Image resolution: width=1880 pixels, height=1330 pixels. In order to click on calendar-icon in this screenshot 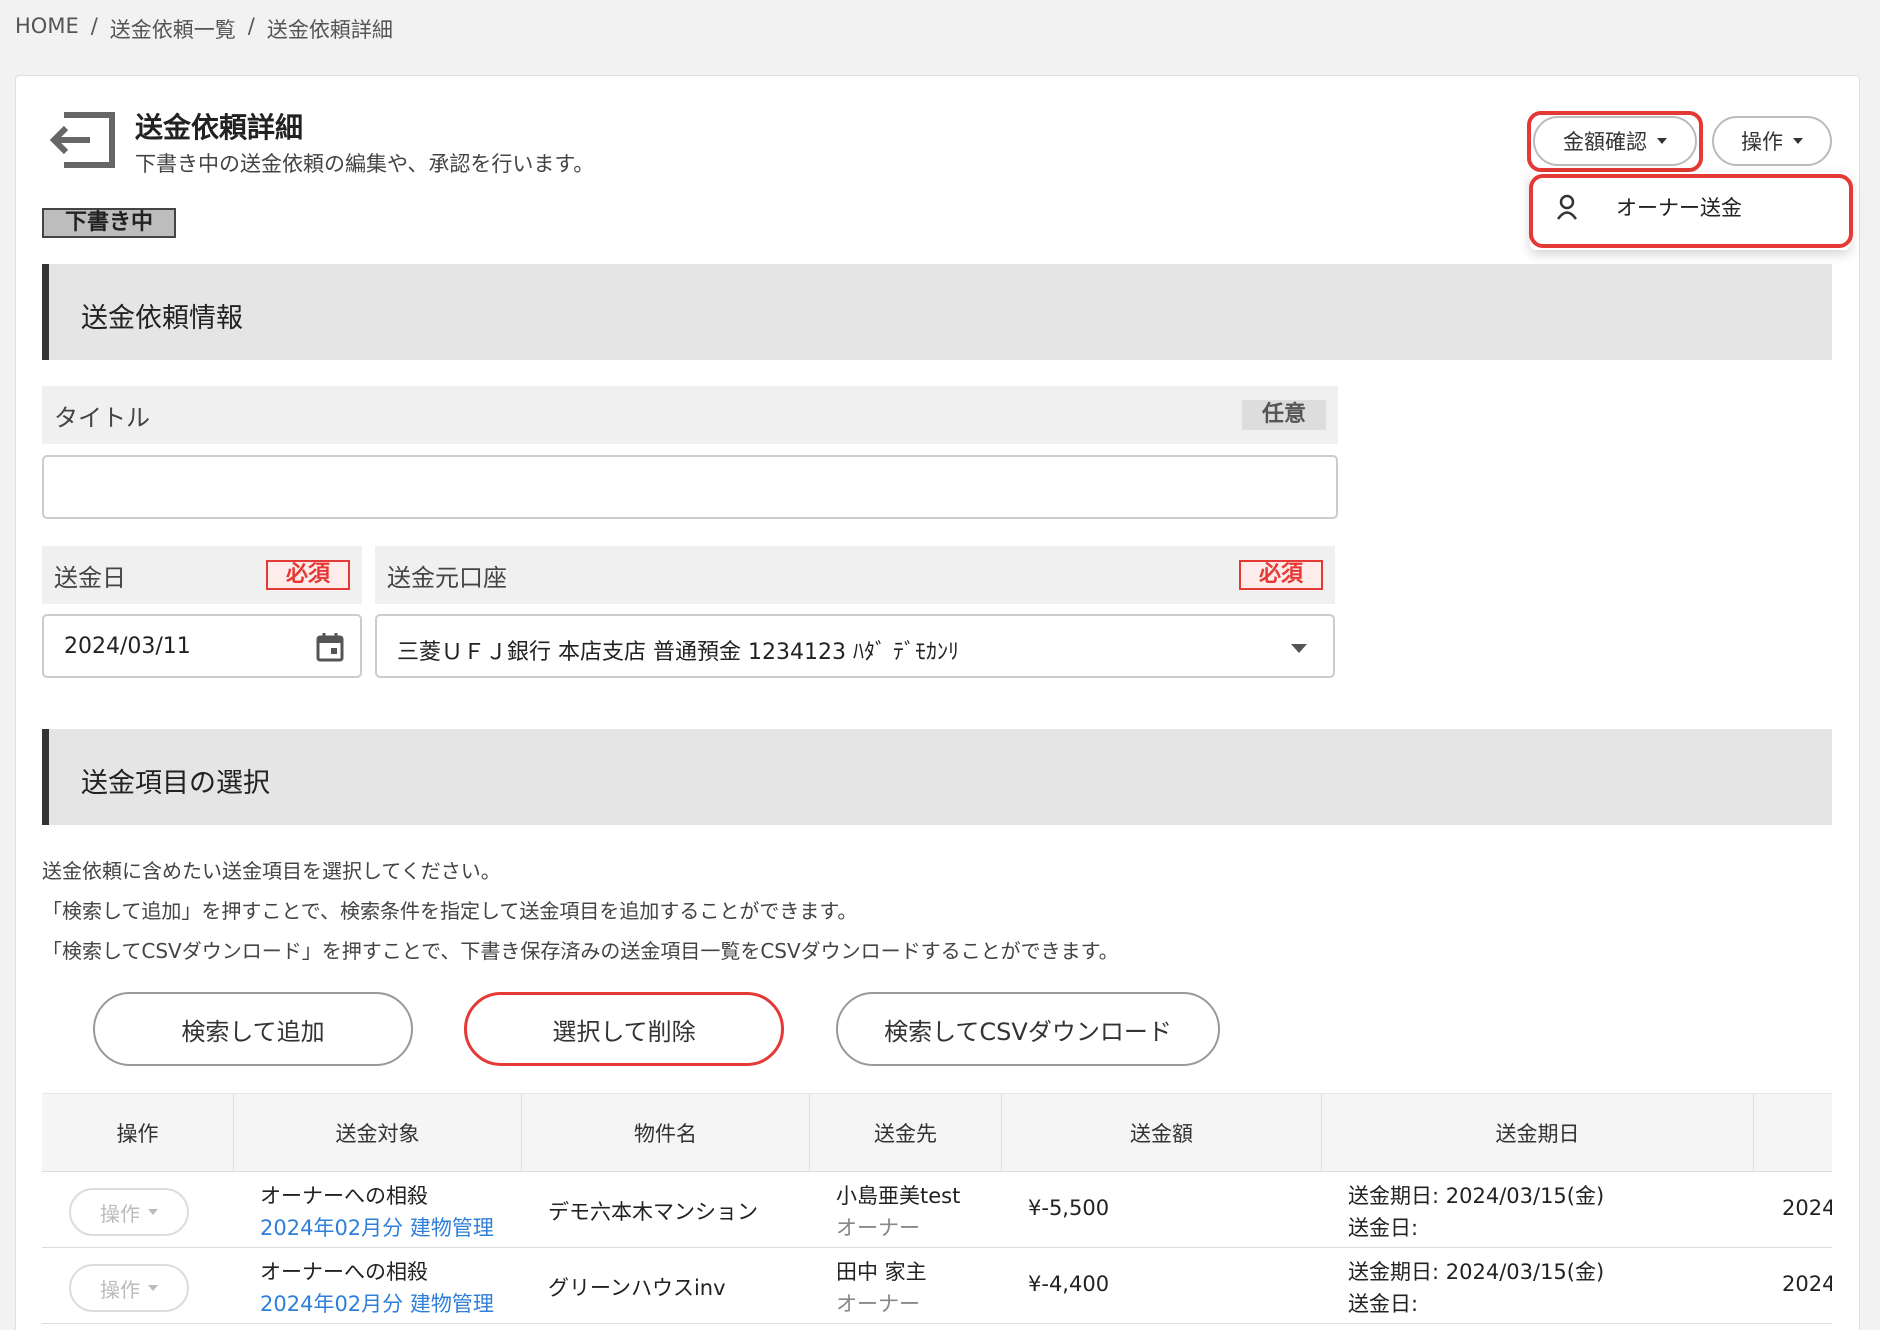, I will do `click(330, 647)`.